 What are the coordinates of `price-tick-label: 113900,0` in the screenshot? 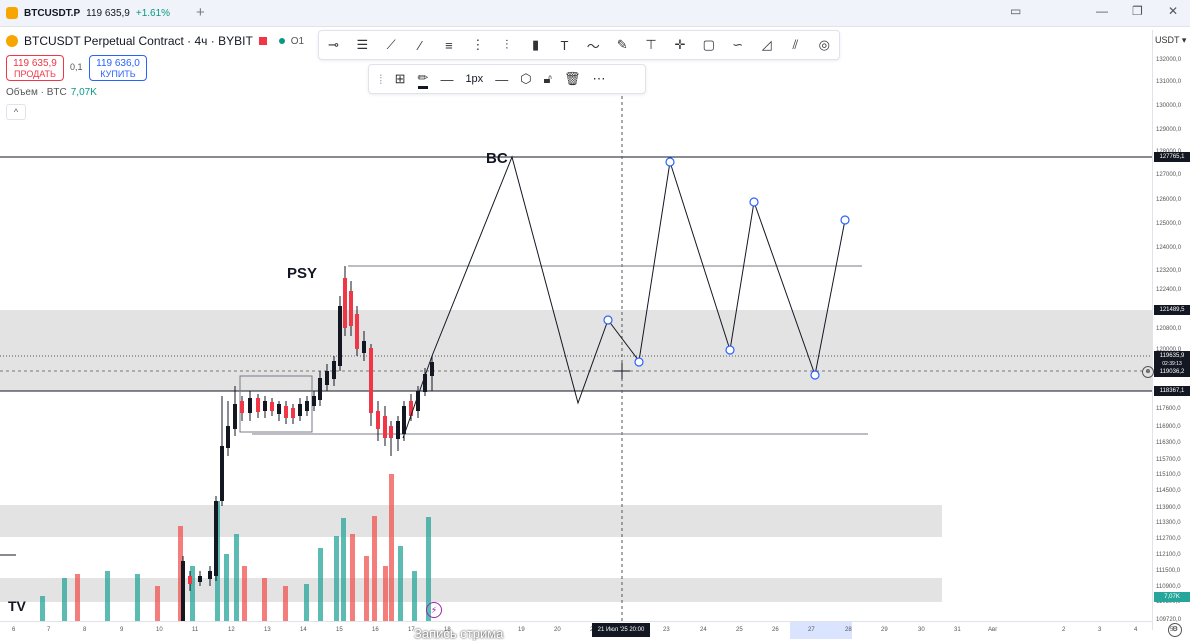 It's located at (1168, 508).